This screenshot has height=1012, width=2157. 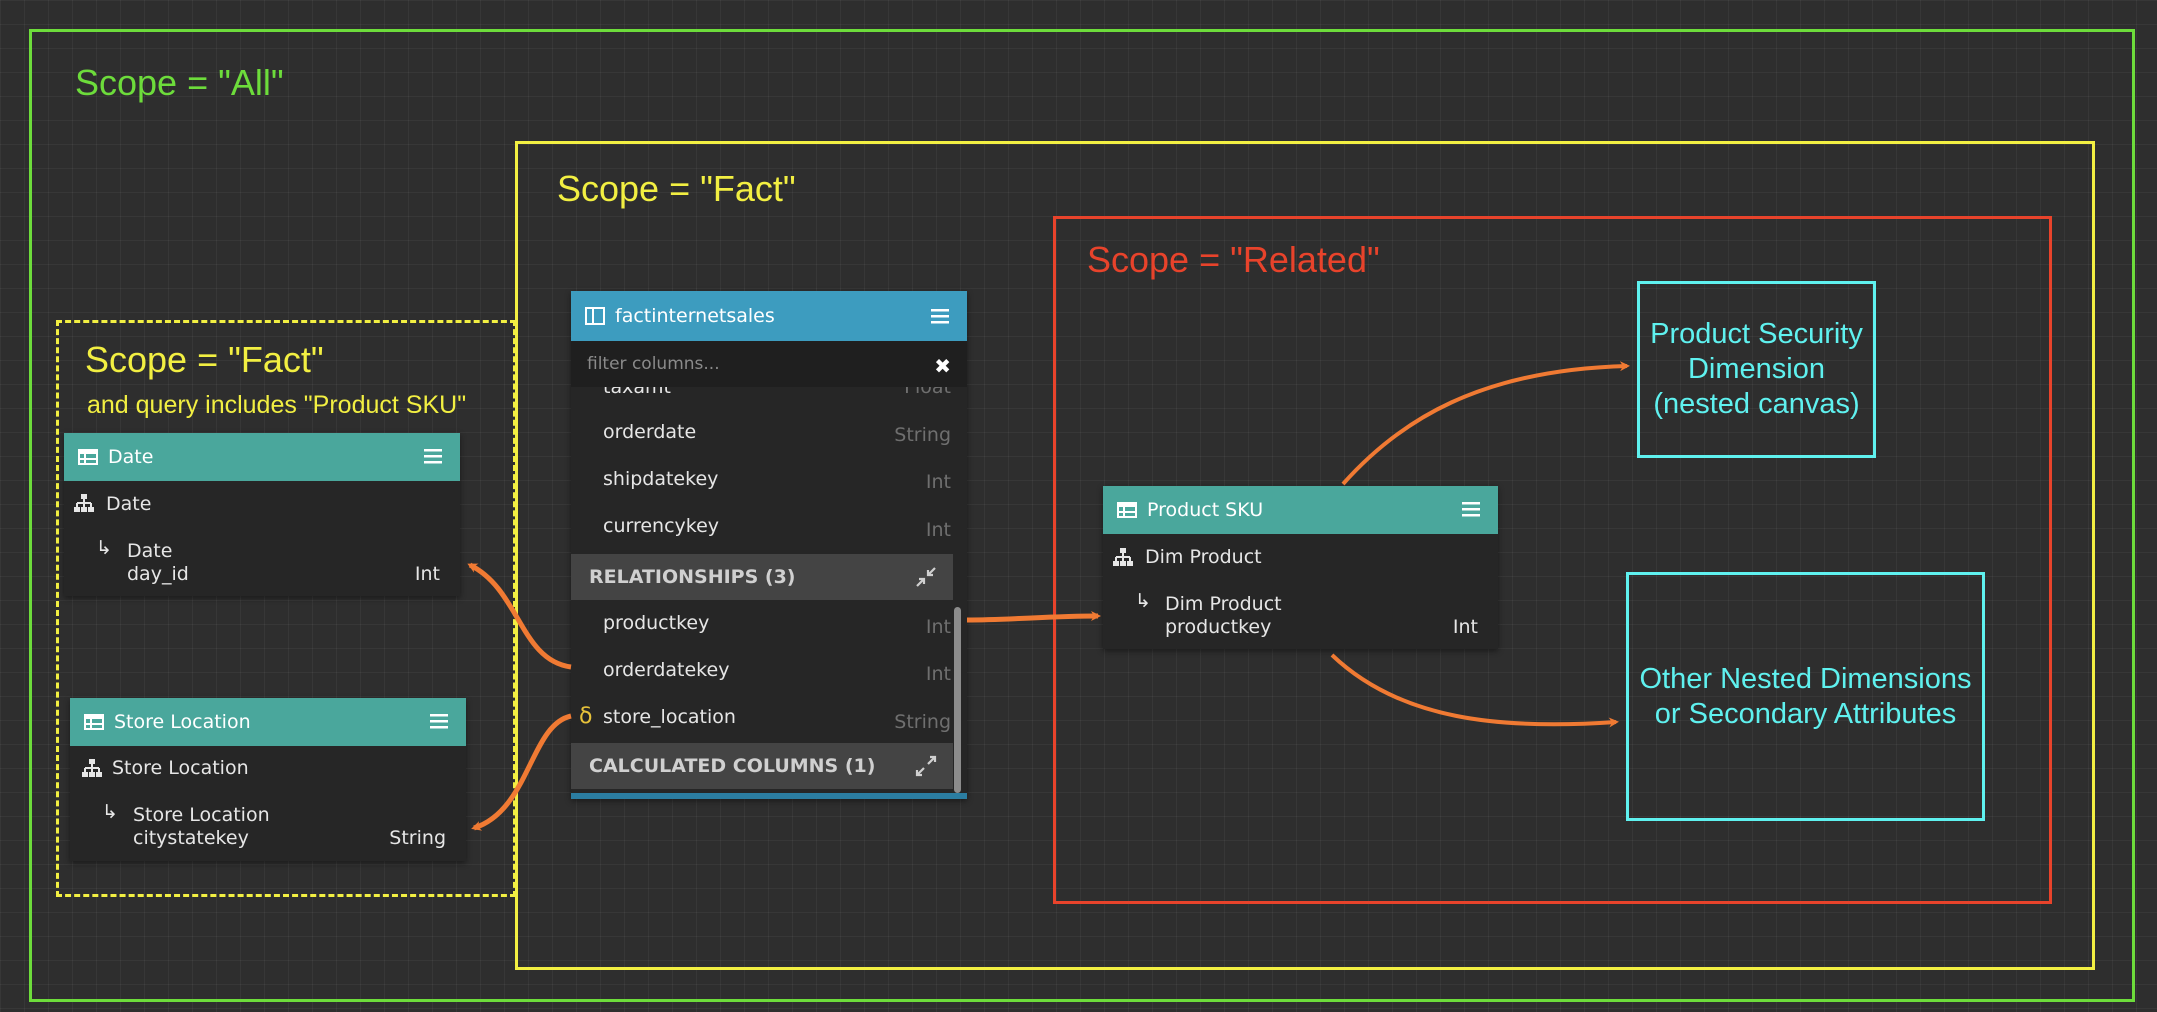 What do you see at coordinates (204, 359) in the screenshot?
I see `scope-fact-query-label: Scope = "Fact"` at bounding box center [204, 359].